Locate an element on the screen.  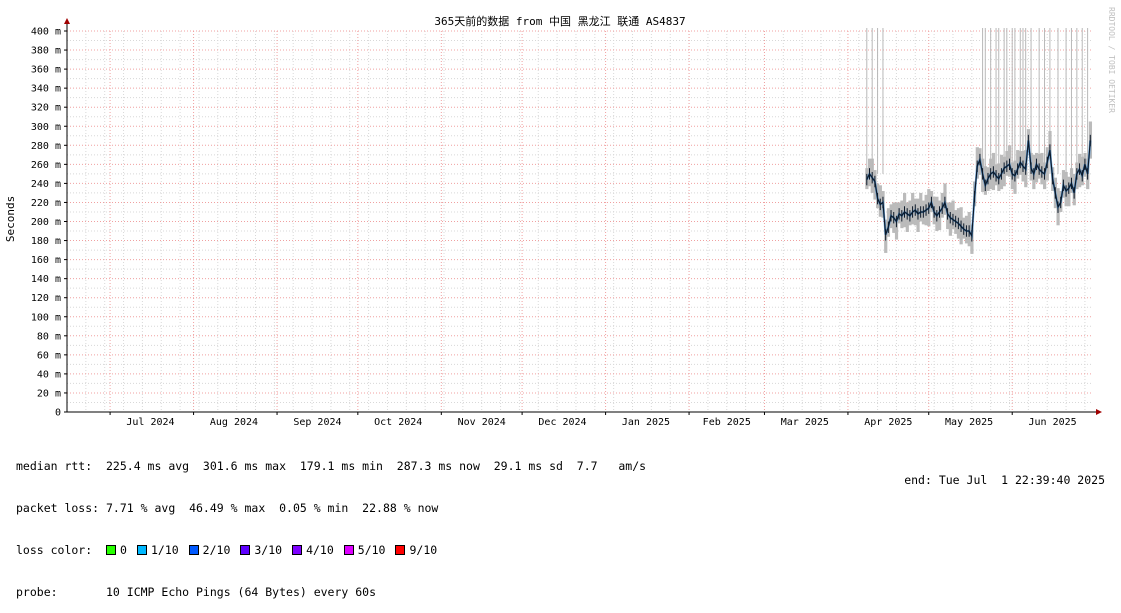
y-tick-label: 360 m is located at coordinates (46, 70).